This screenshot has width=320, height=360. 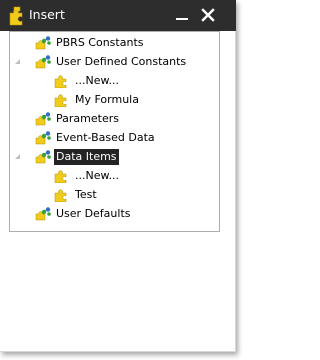 I want to click on minimize-button, so click(x=182, y=15).